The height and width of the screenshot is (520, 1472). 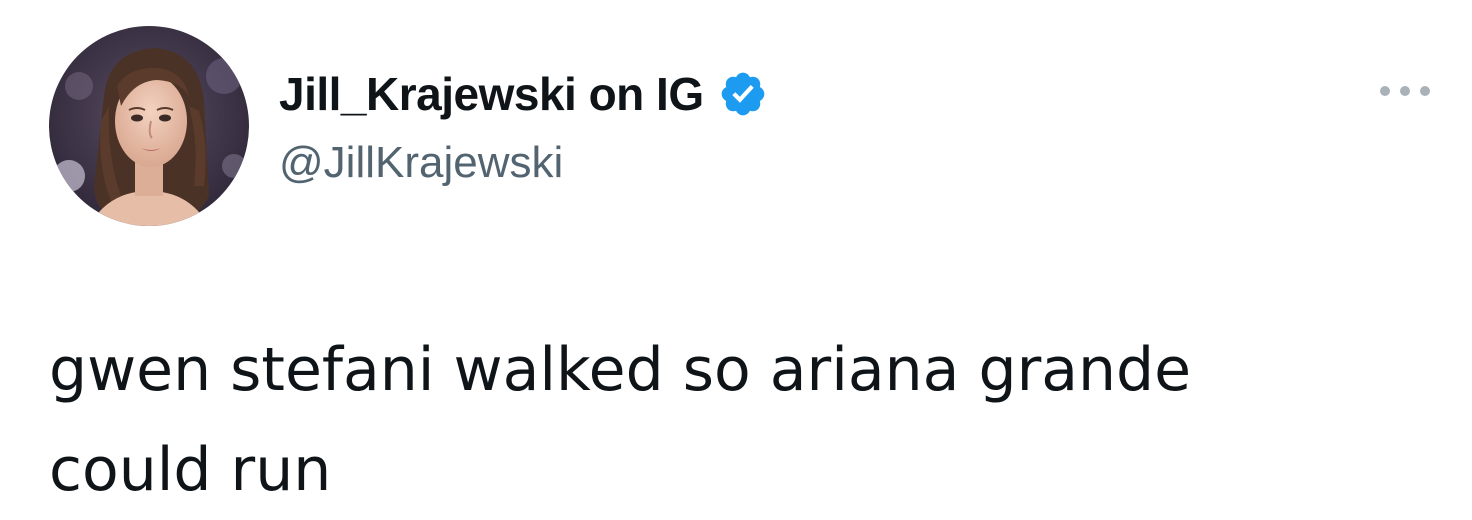 I want to click on author-name-row: Jill_Krajewski on IG, so click(x=523, y=94).